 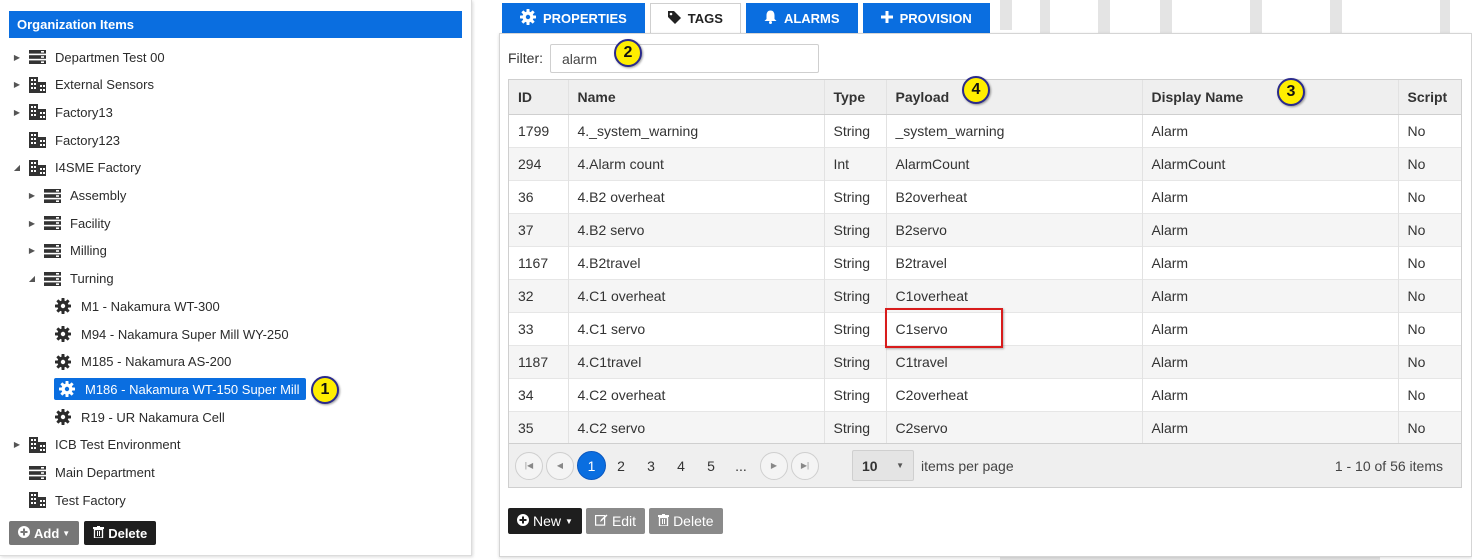 What do you see at coordinates (84, 112) in the screenshot?
I see `tree-item-label: Factory13` at bounding box center [84, 112].